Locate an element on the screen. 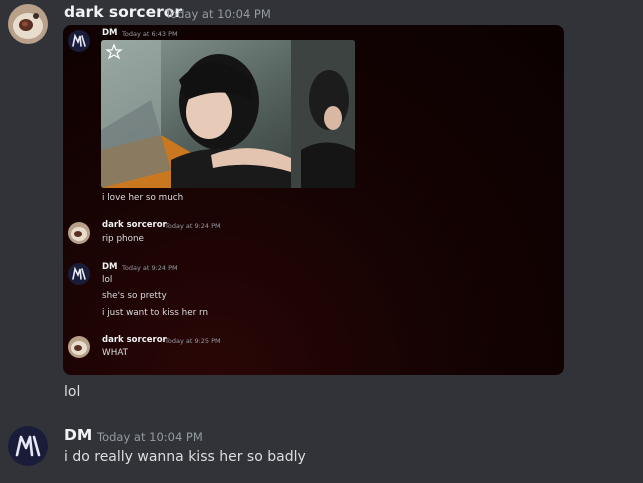  message-text: i do really wanna kiss her so badly is located at coordinates (185, 457).